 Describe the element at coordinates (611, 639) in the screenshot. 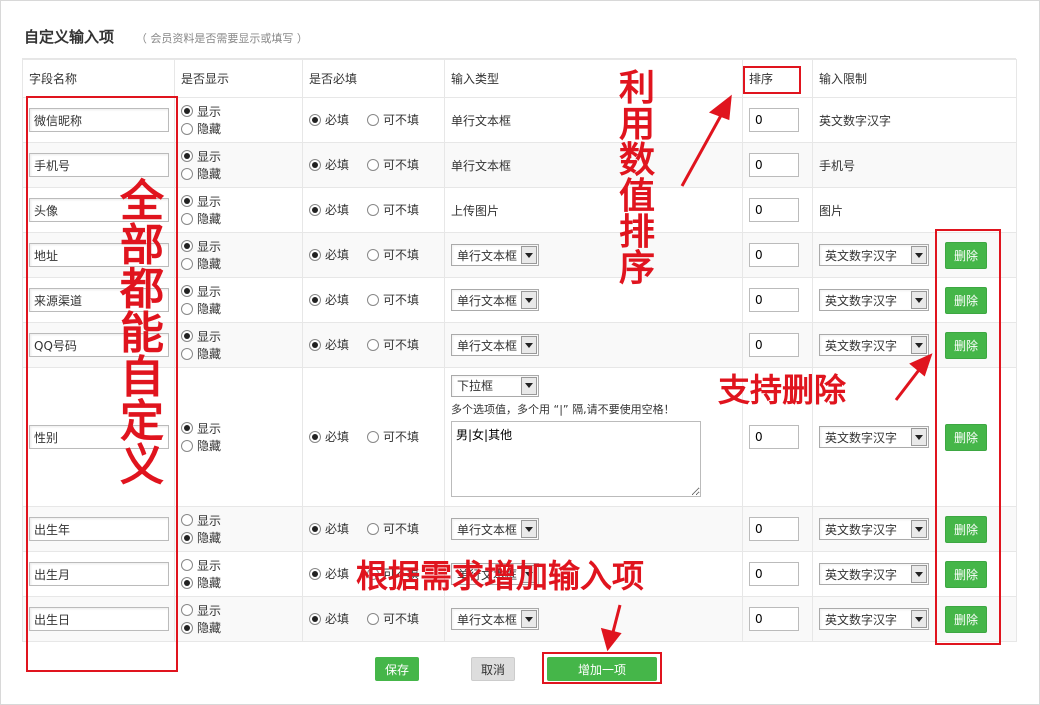

I see `arrow-head-add` at that location.